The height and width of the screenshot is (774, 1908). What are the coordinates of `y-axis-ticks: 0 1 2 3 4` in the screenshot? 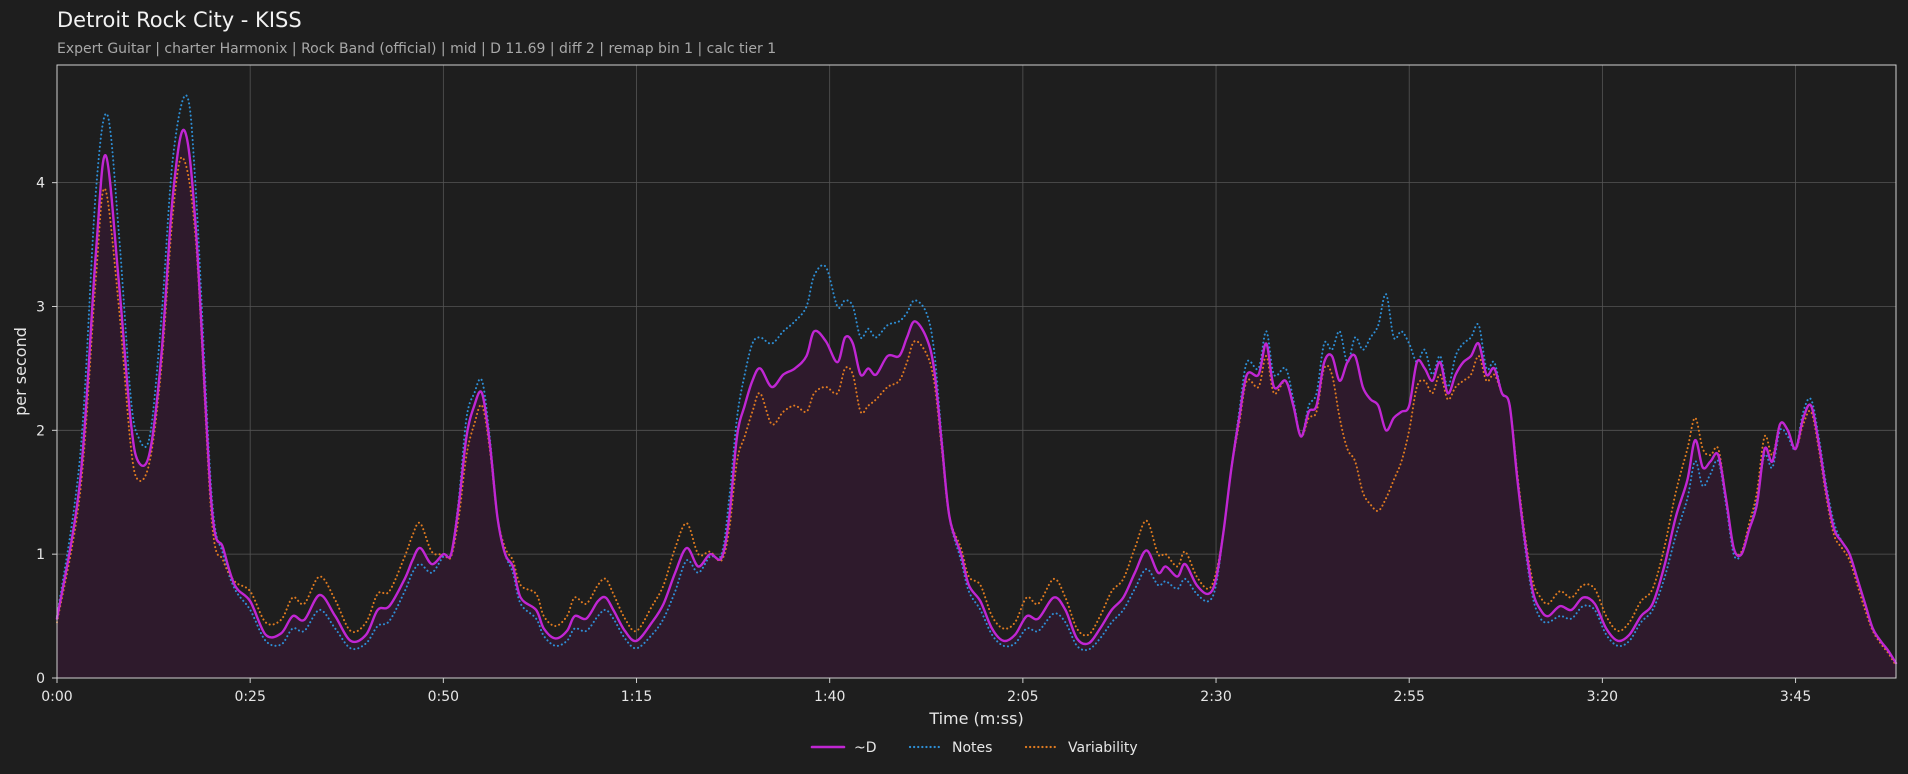 It's located at (46, 431).